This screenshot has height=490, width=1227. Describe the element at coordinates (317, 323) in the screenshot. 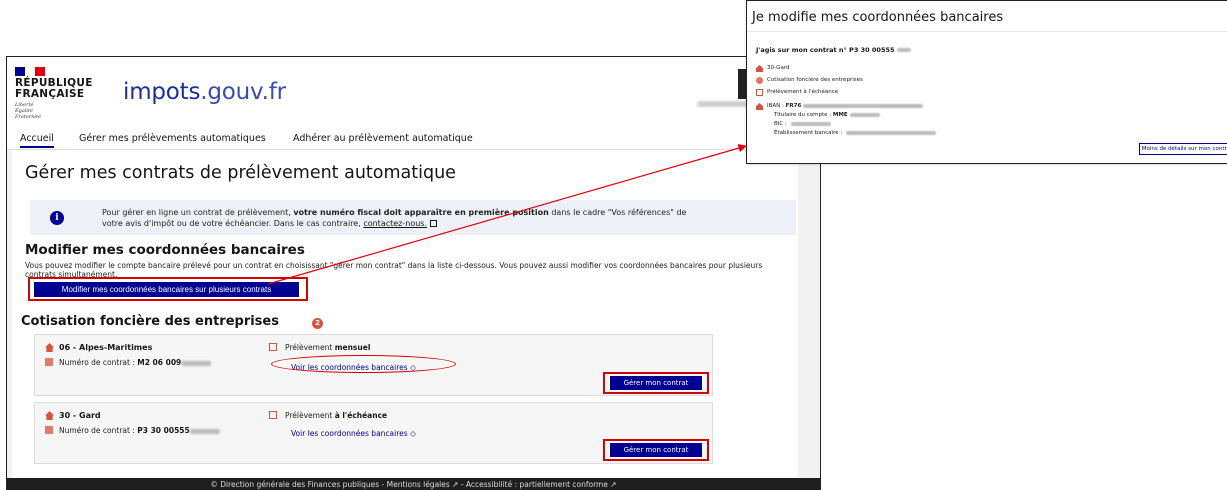

I see `contract-count-badge: 2` at that location.